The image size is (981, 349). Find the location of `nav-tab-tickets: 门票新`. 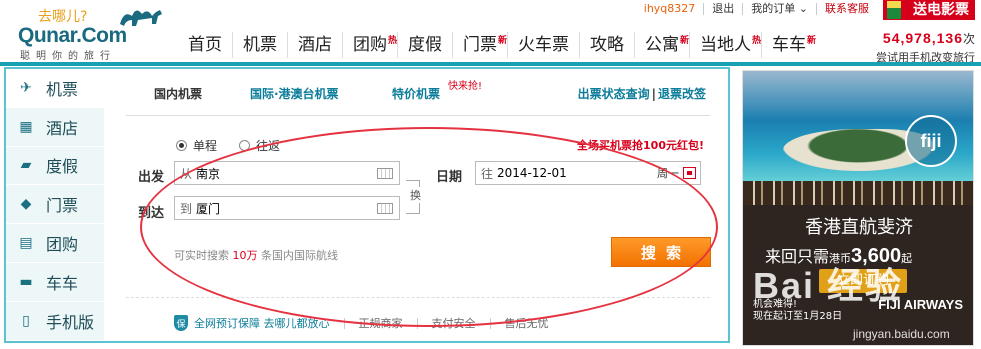

nav-tab-tickets: 门票新 is located at coordinates (479, 45).